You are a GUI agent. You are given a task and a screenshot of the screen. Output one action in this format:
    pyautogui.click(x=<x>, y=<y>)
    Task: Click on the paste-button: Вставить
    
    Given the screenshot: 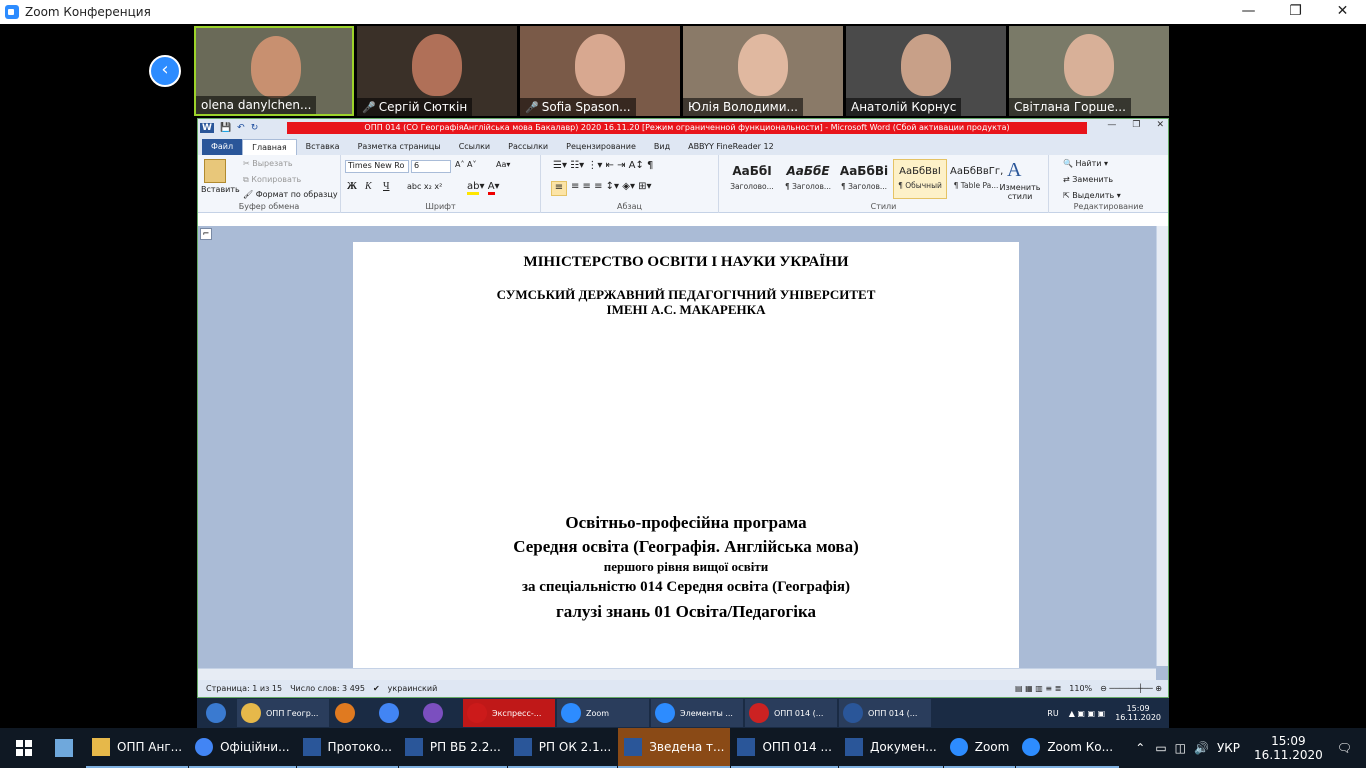 What is the action you would take?
    pyautogui.click(x=220, y=189)
    